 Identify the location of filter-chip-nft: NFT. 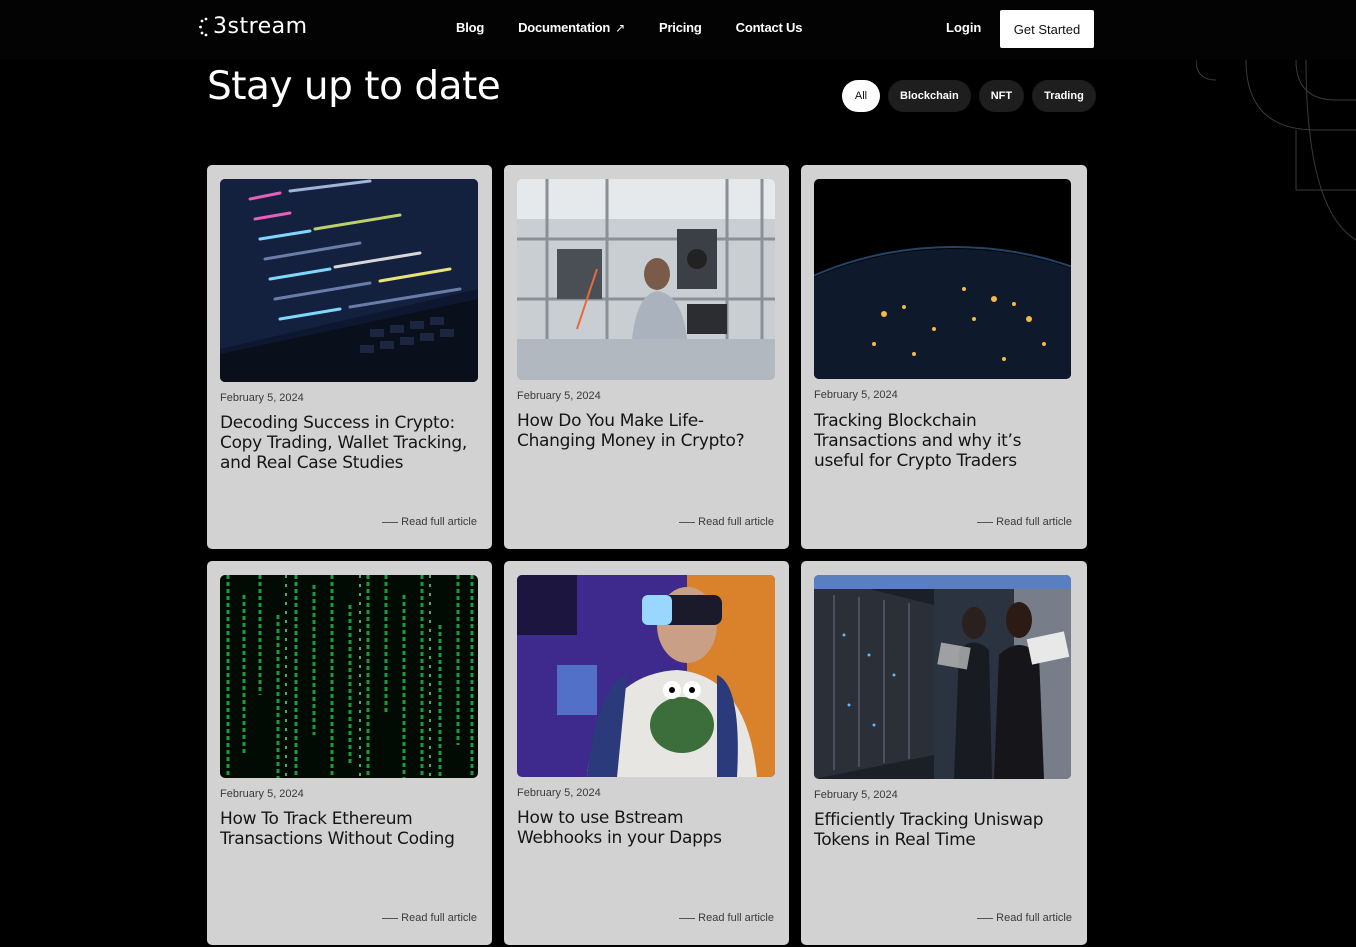
(1001, 96).